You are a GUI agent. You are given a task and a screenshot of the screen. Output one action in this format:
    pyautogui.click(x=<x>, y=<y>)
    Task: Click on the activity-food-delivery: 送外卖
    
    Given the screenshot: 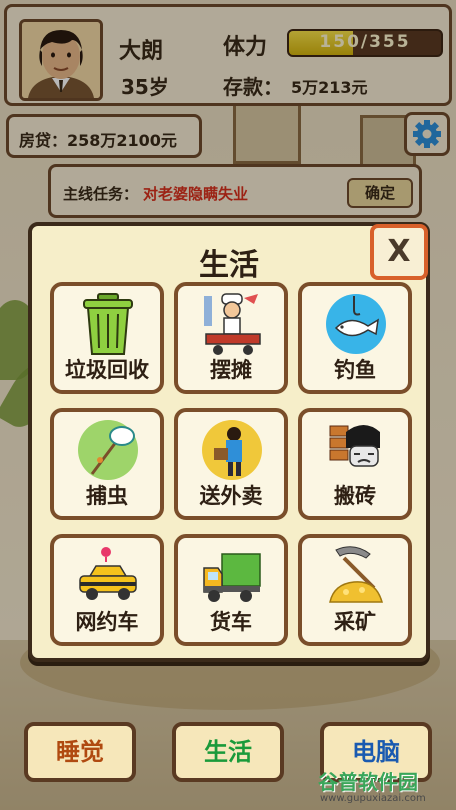 What is the action you would take?
    pyautogui.click(x=231, y=464)
    